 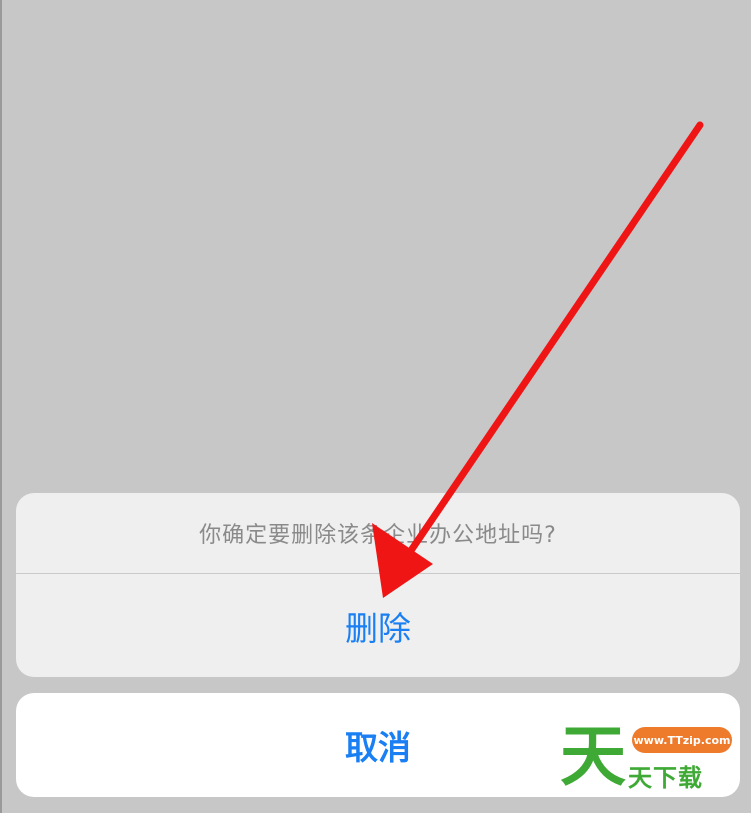 I want to click on confirm-message: 你确定要删除该条企业办公地址吗?, so click(x=378, y=533).